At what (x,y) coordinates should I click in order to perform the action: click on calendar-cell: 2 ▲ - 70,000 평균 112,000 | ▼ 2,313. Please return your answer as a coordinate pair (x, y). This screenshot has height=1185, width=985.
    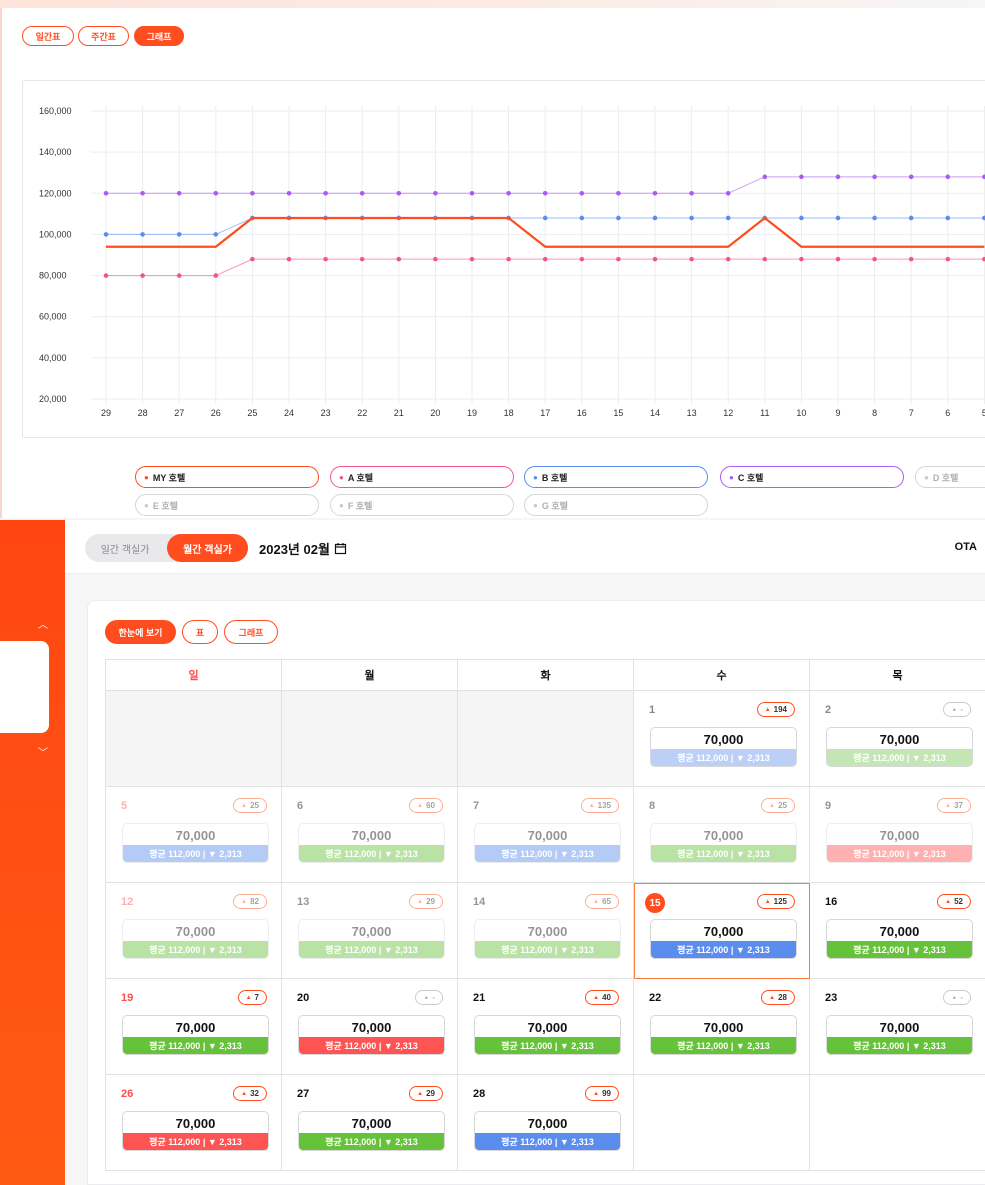
    Looking at the image, I should click on (897, 738).